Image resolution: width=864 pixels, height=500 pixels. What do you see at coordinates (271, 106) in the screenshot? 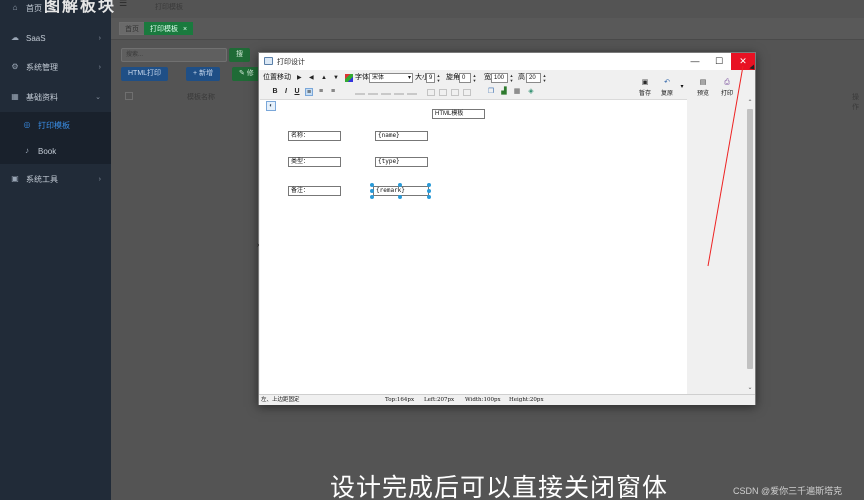
I see `pointer-tool-icon: ◐` at bounding box center [271, 106].